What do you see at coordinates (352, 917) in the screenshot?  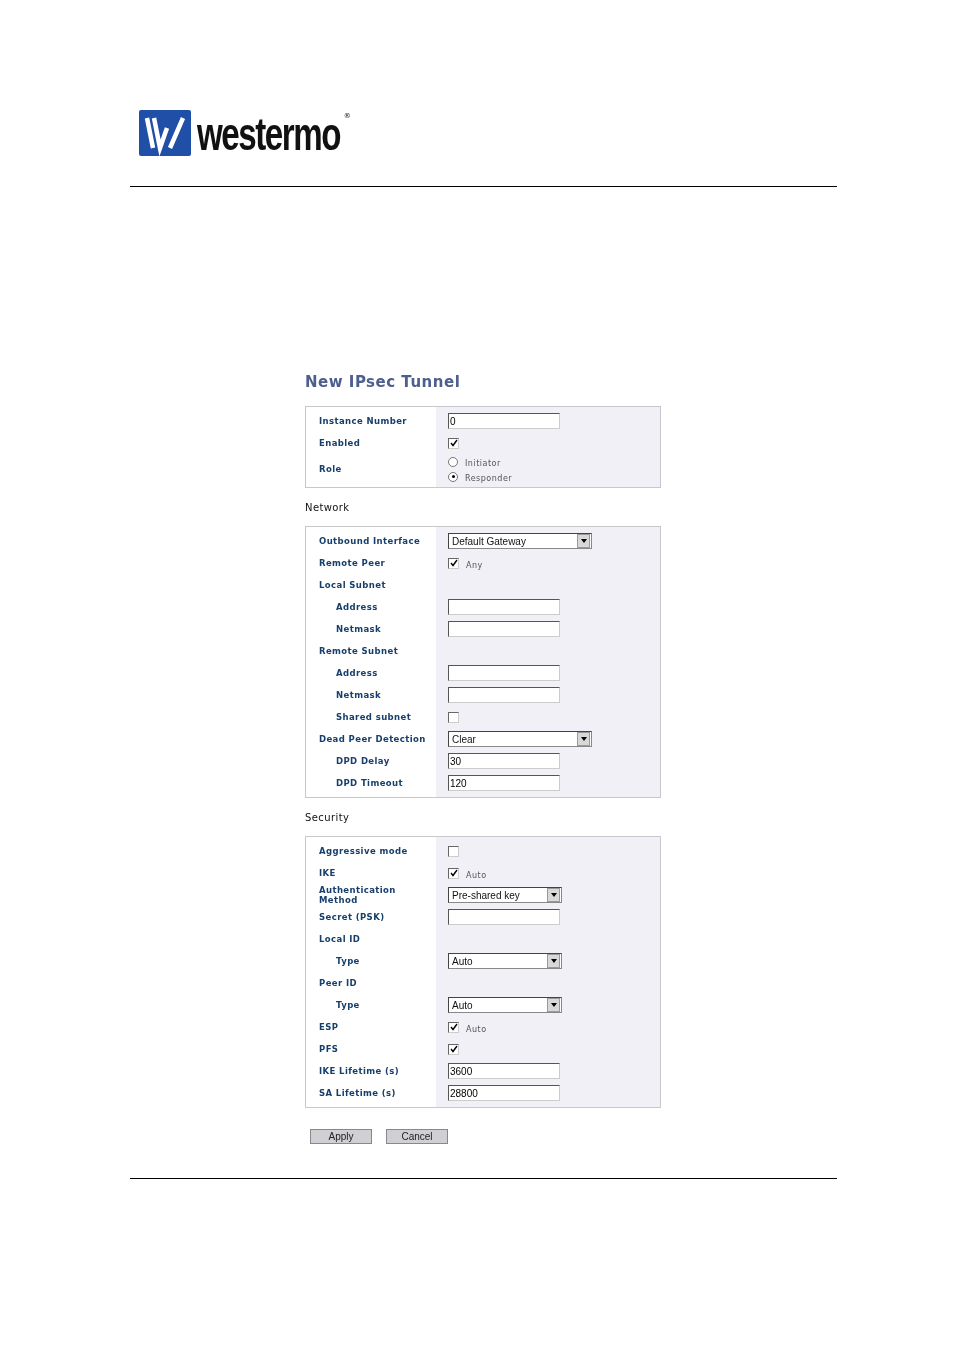 I see `field-label: Secret (PSK)` at bounding box center [352, 917].